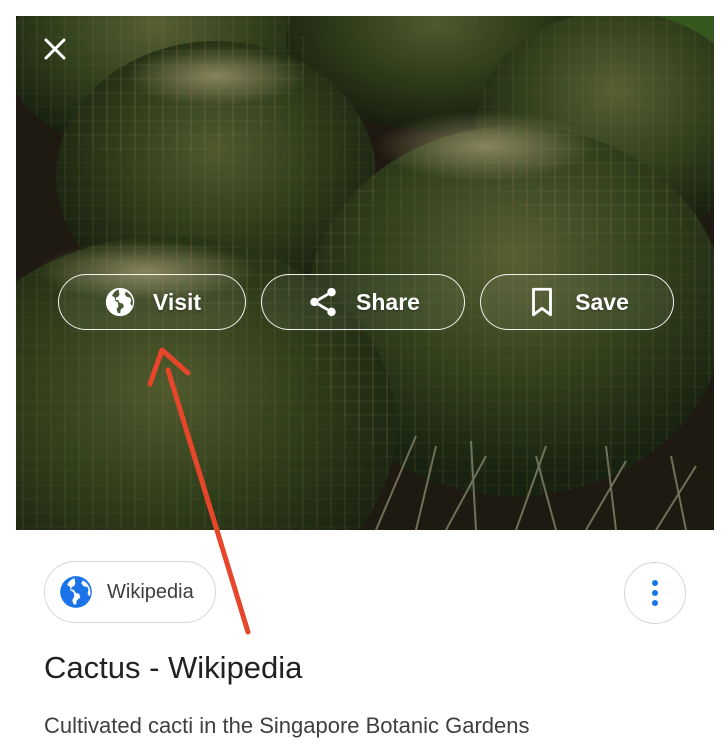  I want to click on share-label: Share, so click(388, 301).